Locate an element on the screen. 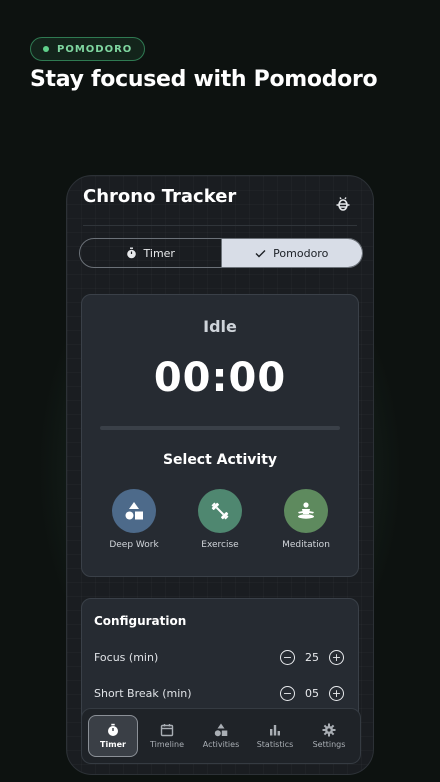 This screenshot has height=782, width=440. nav-item-statistics: Statistics is located at coordinates (275, 736).